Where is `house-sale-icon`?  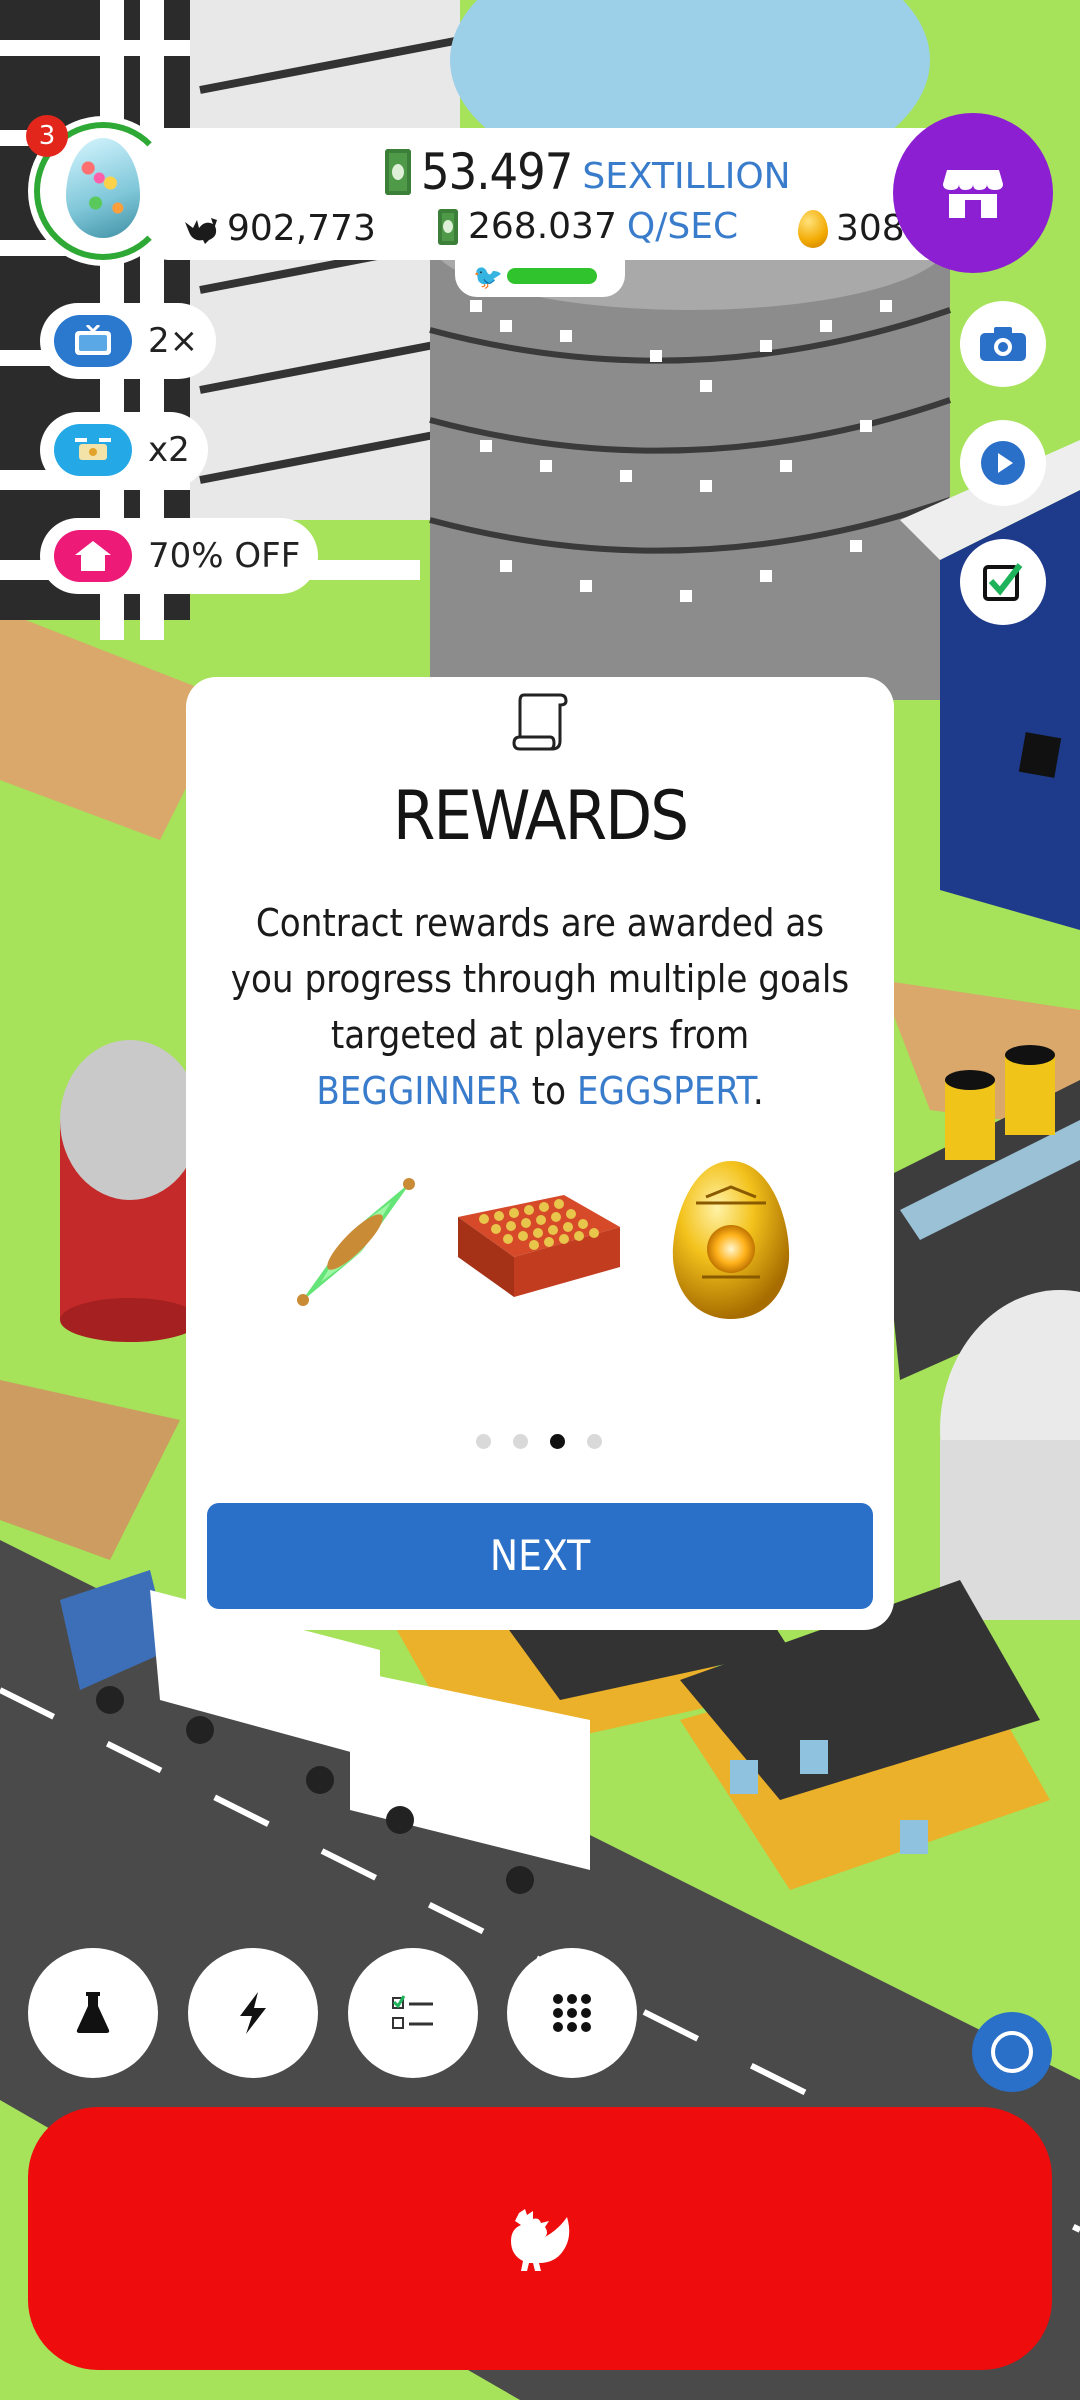 house-sale-icon is located at coordinates (93, 556).